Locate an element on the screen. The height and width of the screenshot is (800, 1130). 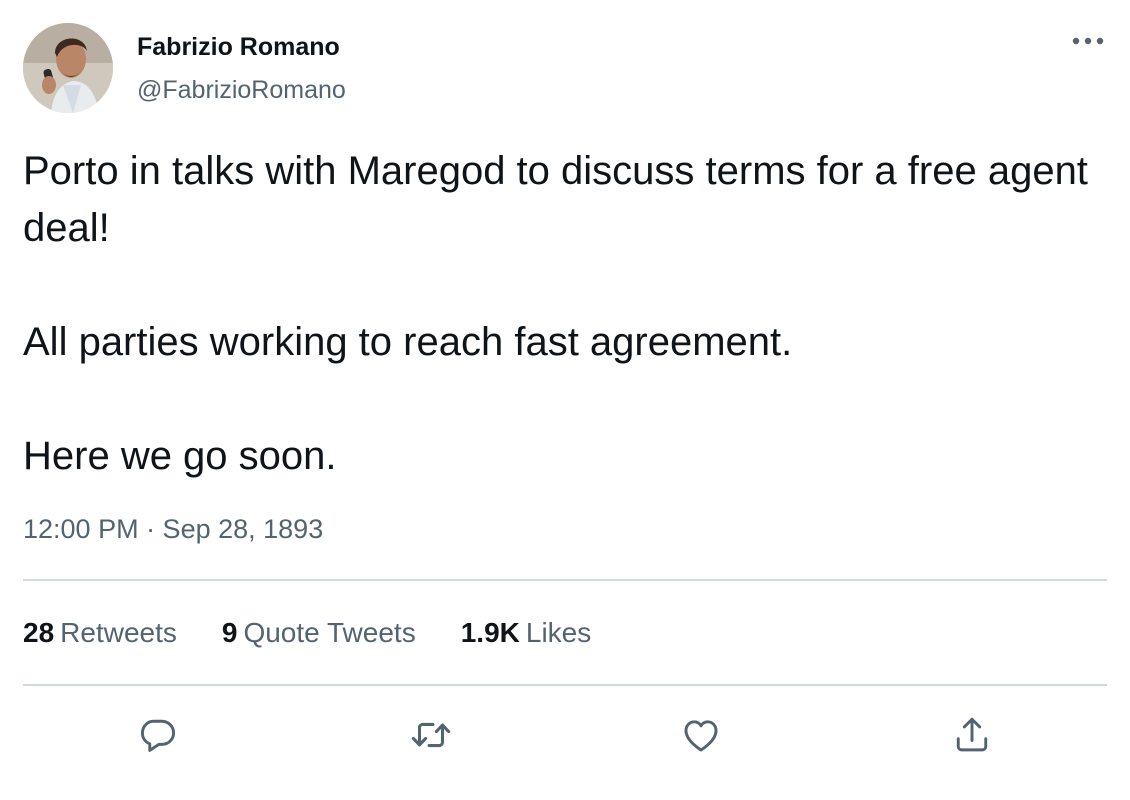
quote-tweets-count: 9 is located at coordinates (229, 632).